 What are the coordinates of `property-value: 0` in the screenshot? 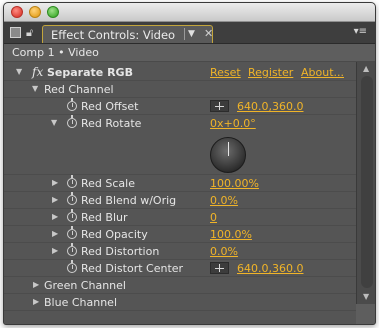 It's located at (213, 217).